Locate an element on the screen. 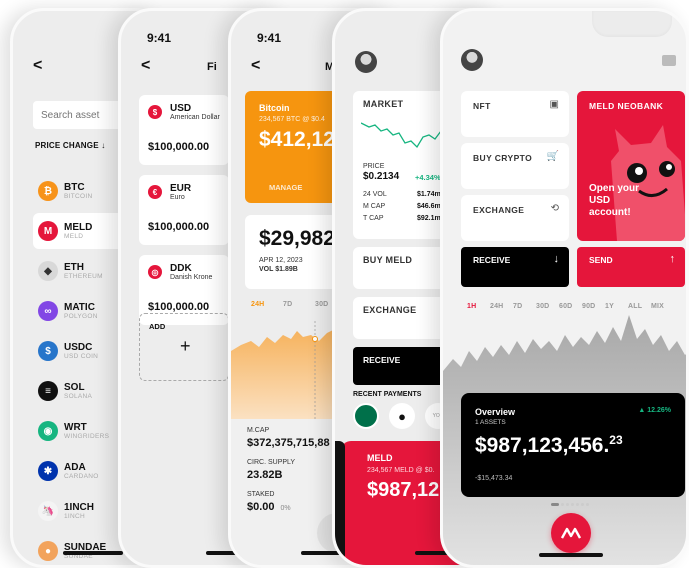 This screenshot has width=689, height=568. apple-logo: ● is located at coordinates (402, 416).